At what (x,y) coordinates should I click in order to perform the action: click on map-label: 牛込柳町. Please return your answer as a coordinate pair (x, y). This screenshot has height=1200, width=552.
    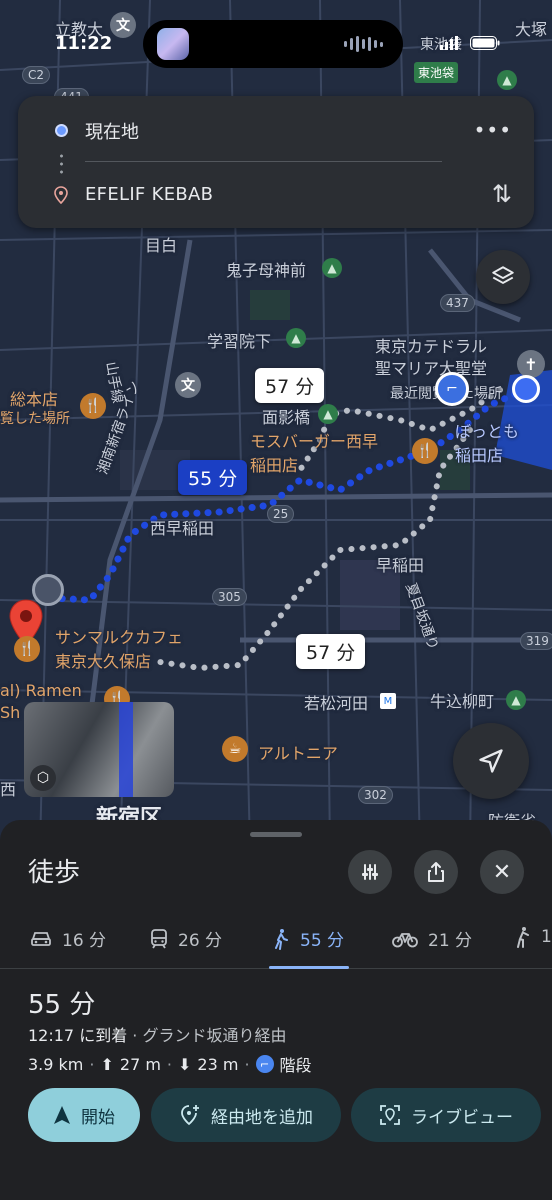
    Looking at the image, I should click on (462, 701).